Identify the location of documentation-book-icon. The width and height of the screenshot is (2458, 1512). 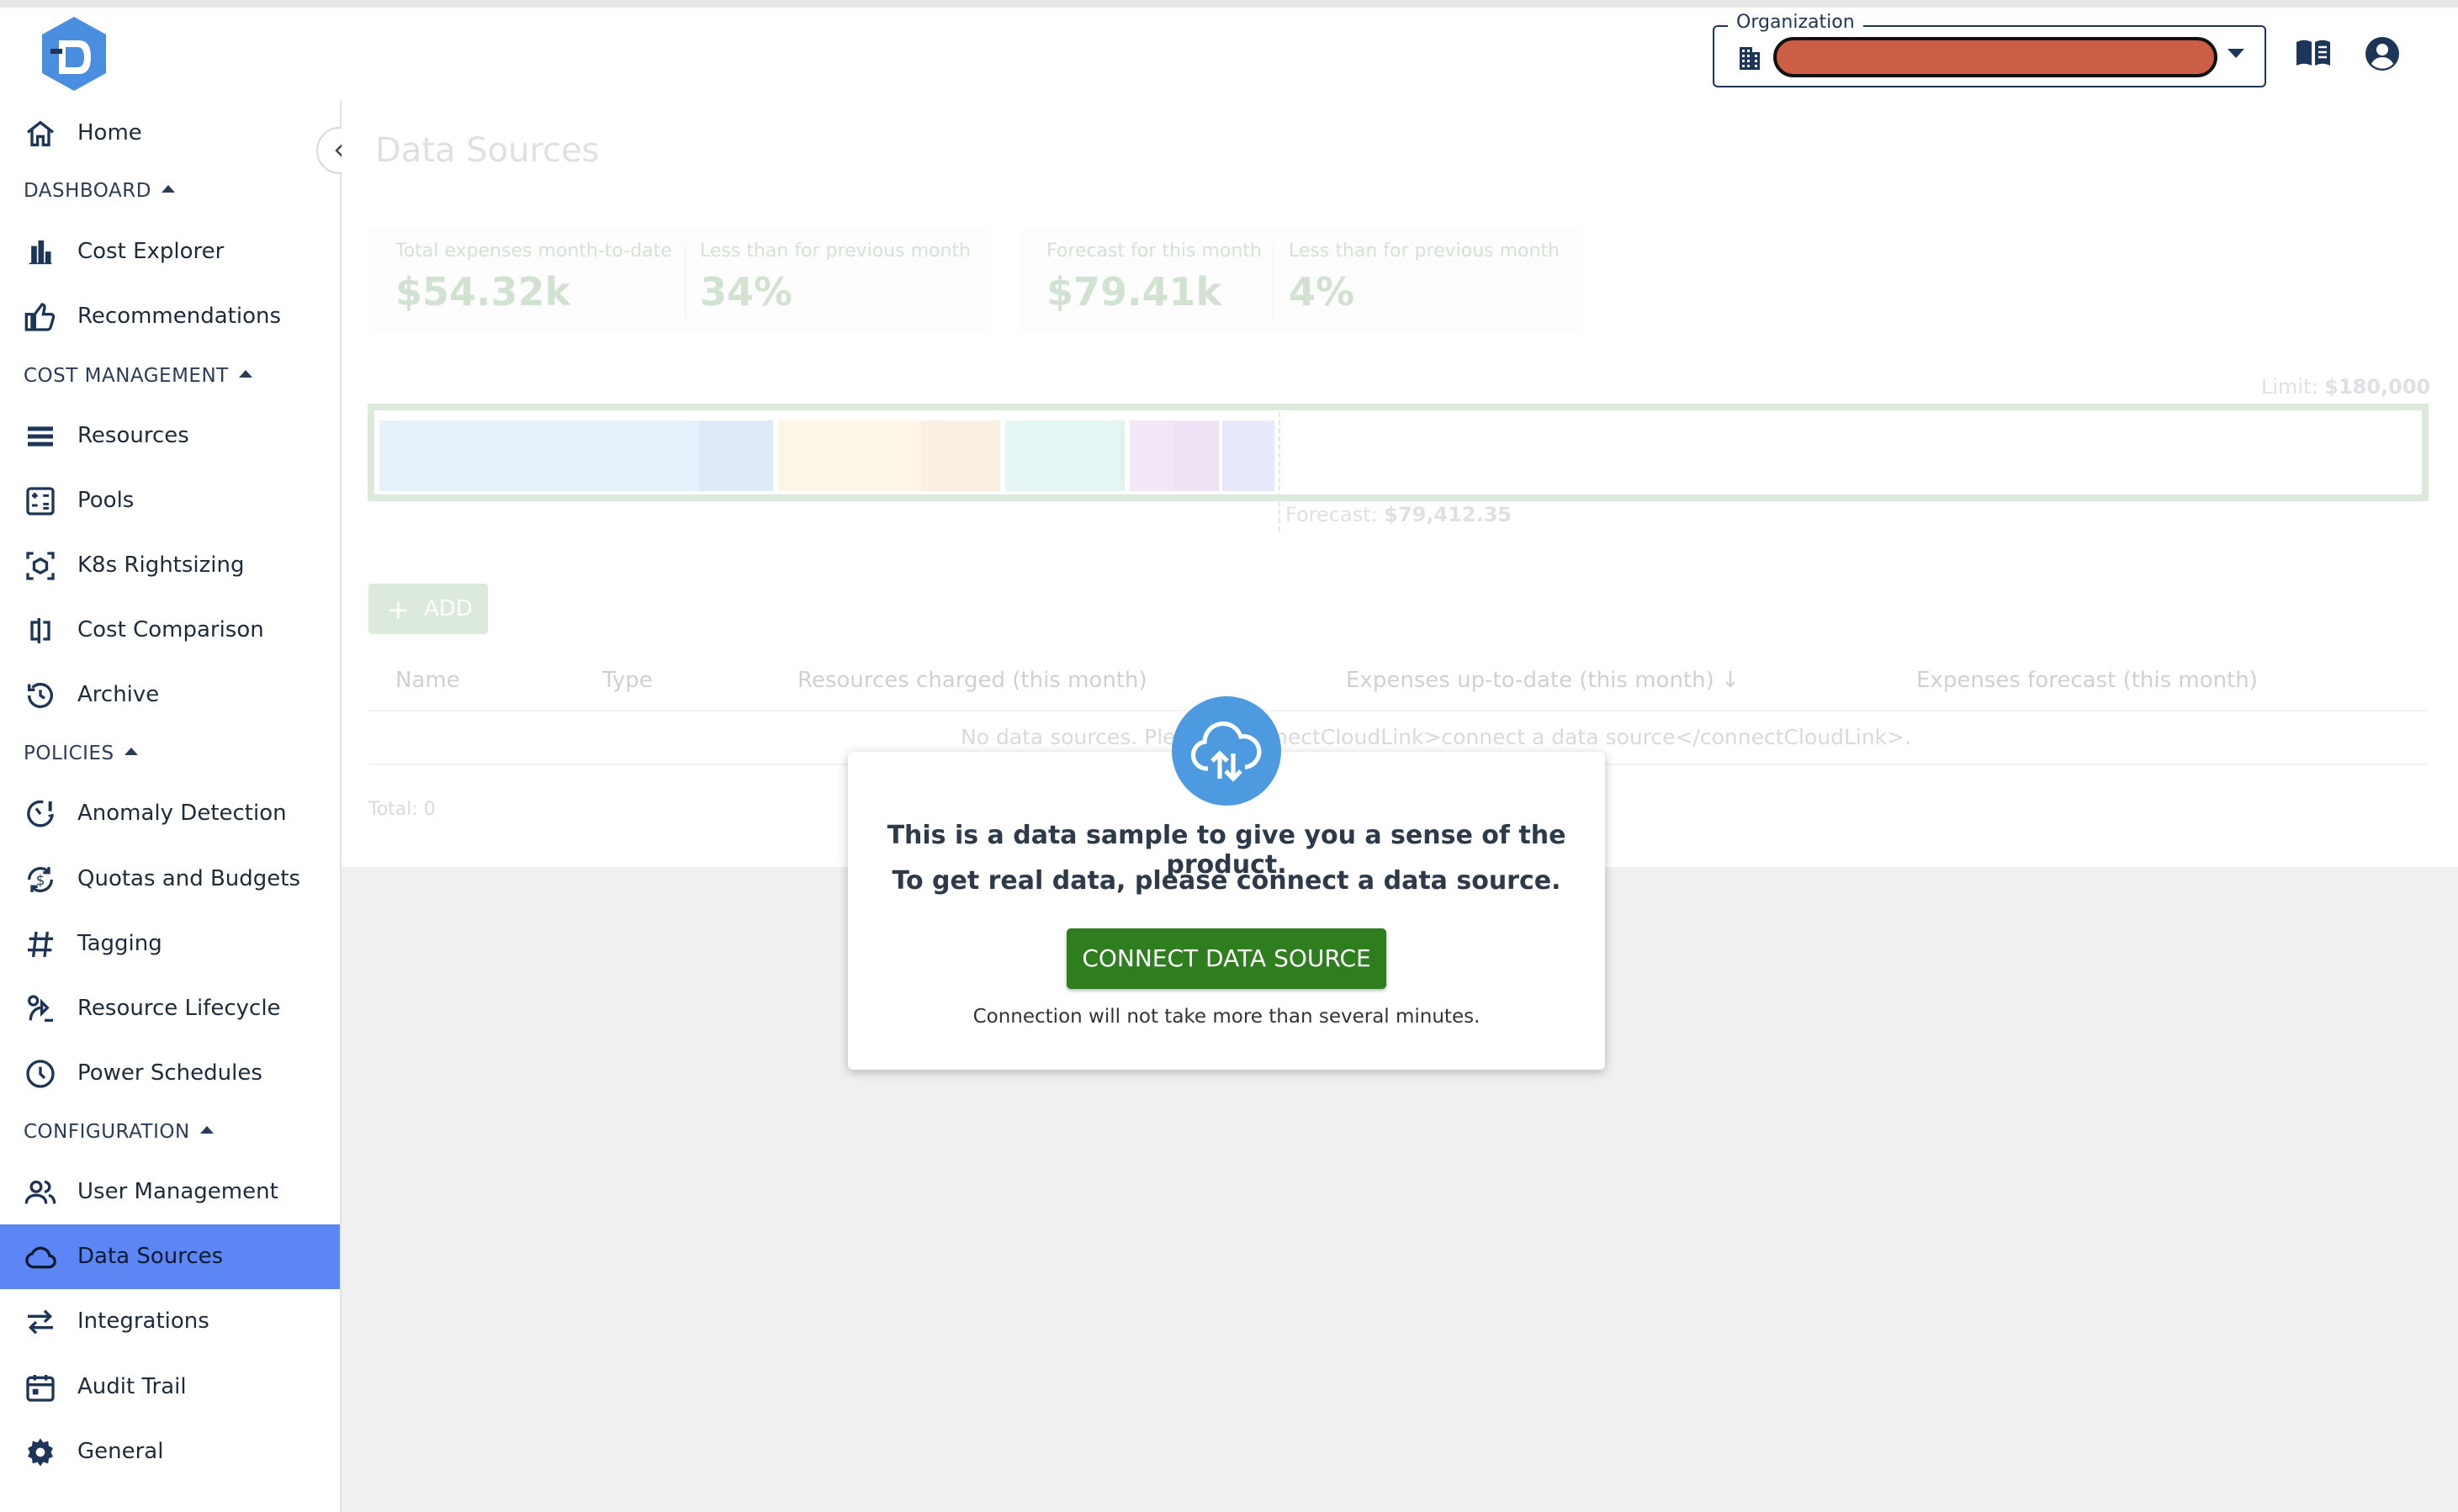
(2313, 54).